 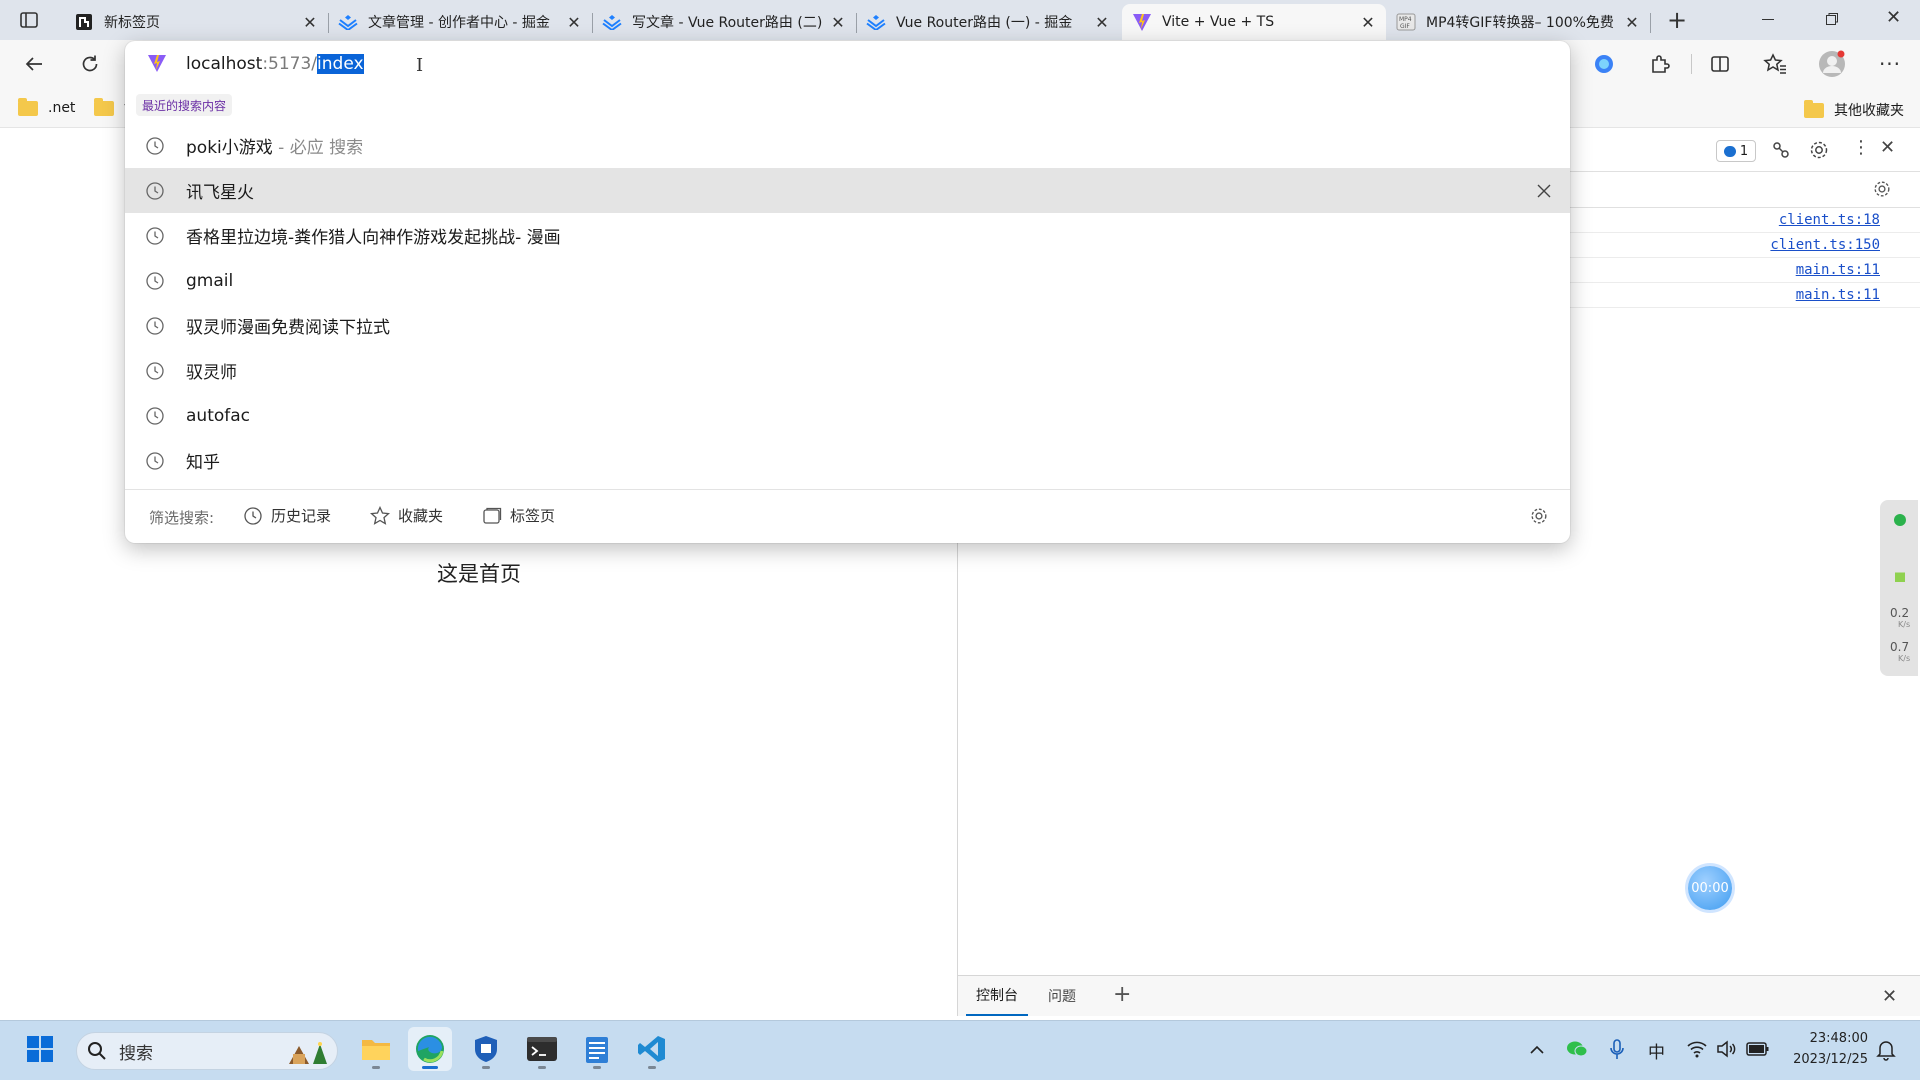 I want to click on tab-title: 写文章 - Vue Router路由 (二), so click(x=727, y=23).